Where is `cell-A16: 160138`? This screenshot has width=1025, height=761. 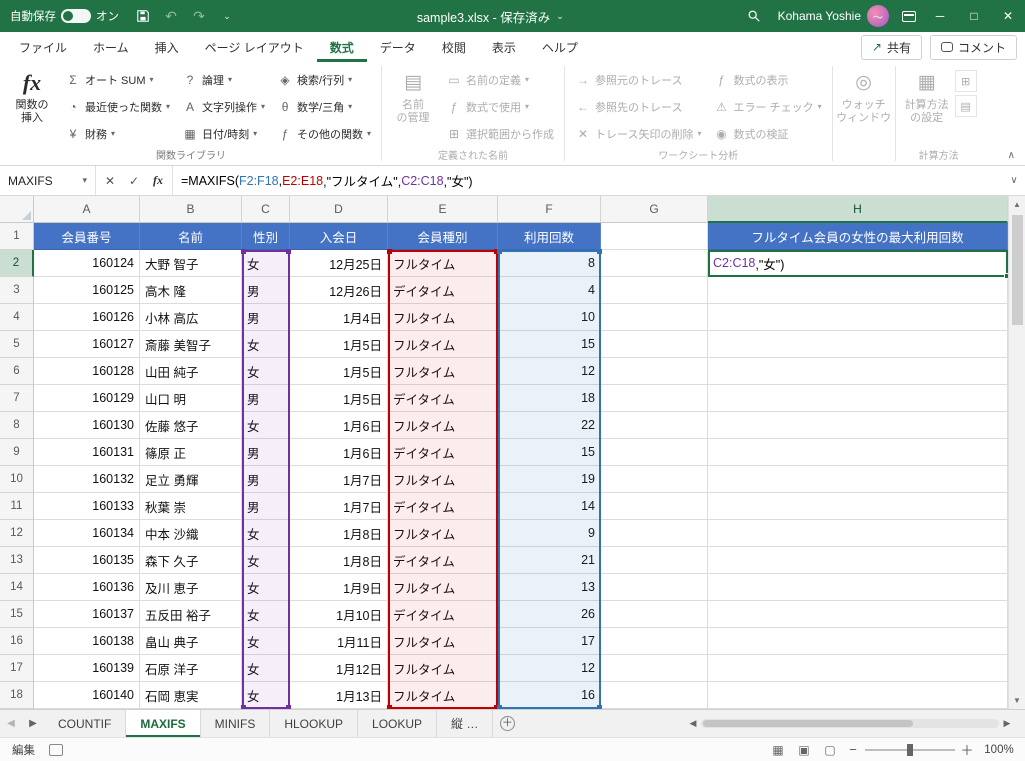 cell-A16: 160138 is located at coordinates (87, 641).